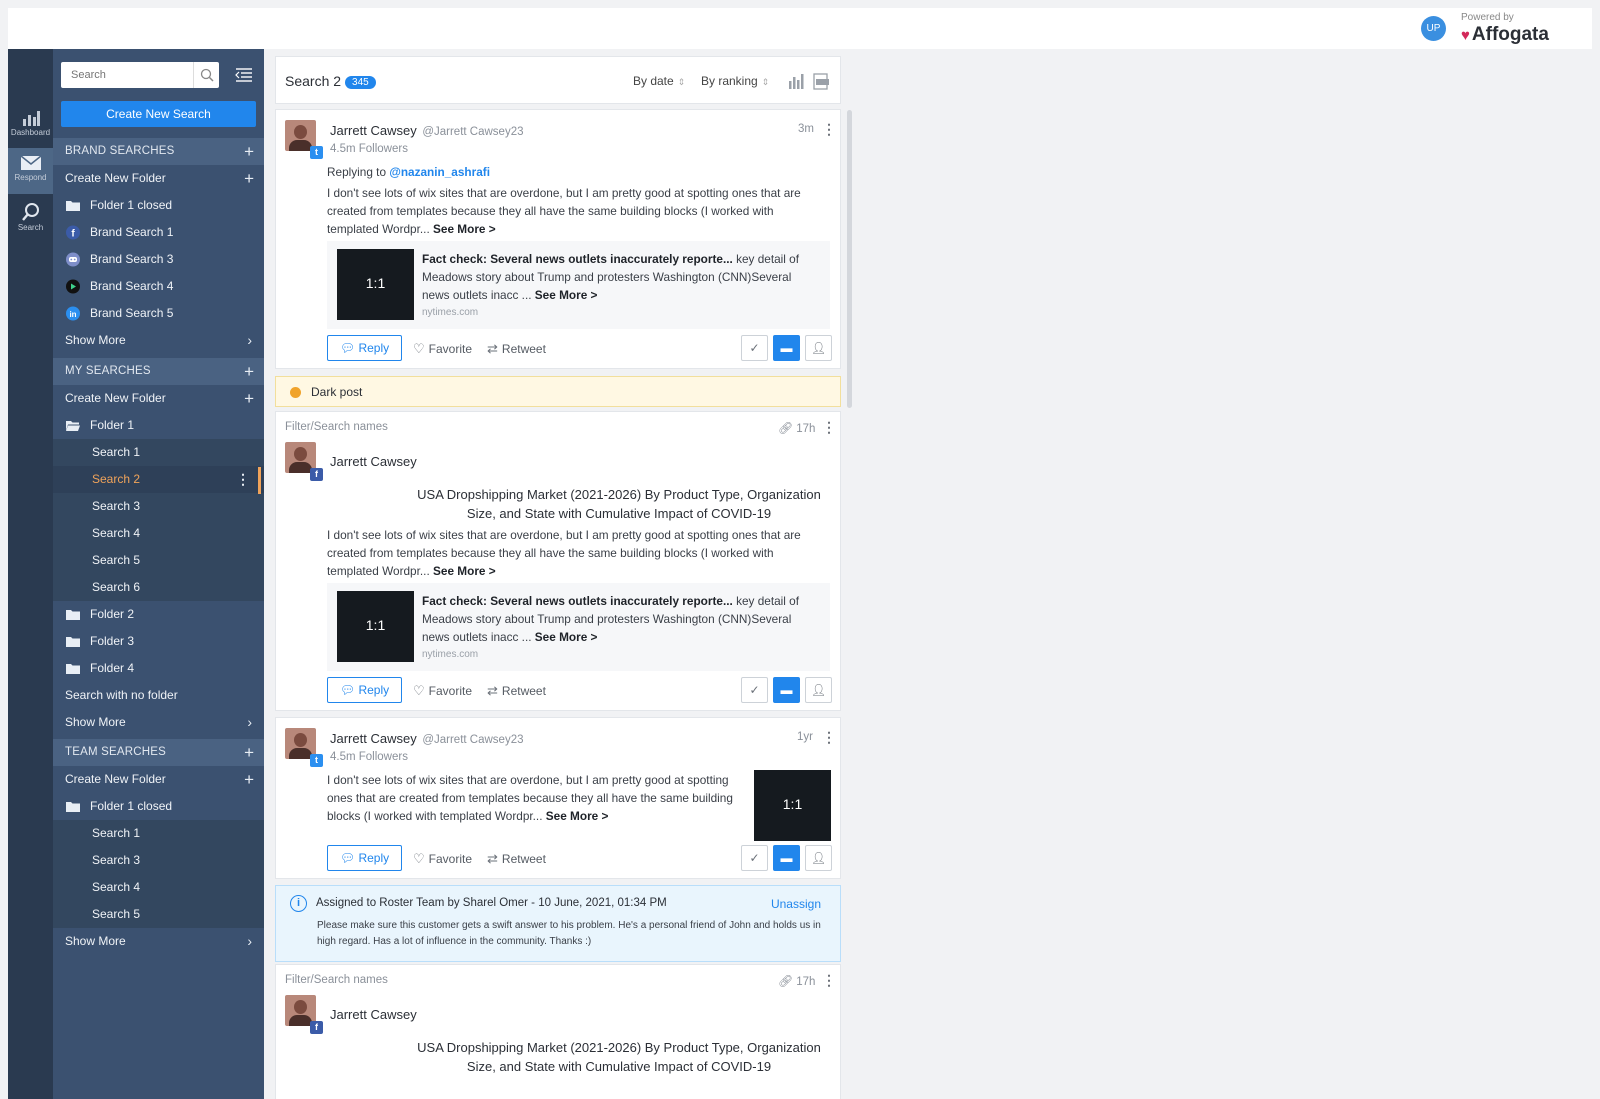 The height and width of the screenshot is (1099, 1600). I want to click on create-new-search-button: Create New Search, so click(158, 114).